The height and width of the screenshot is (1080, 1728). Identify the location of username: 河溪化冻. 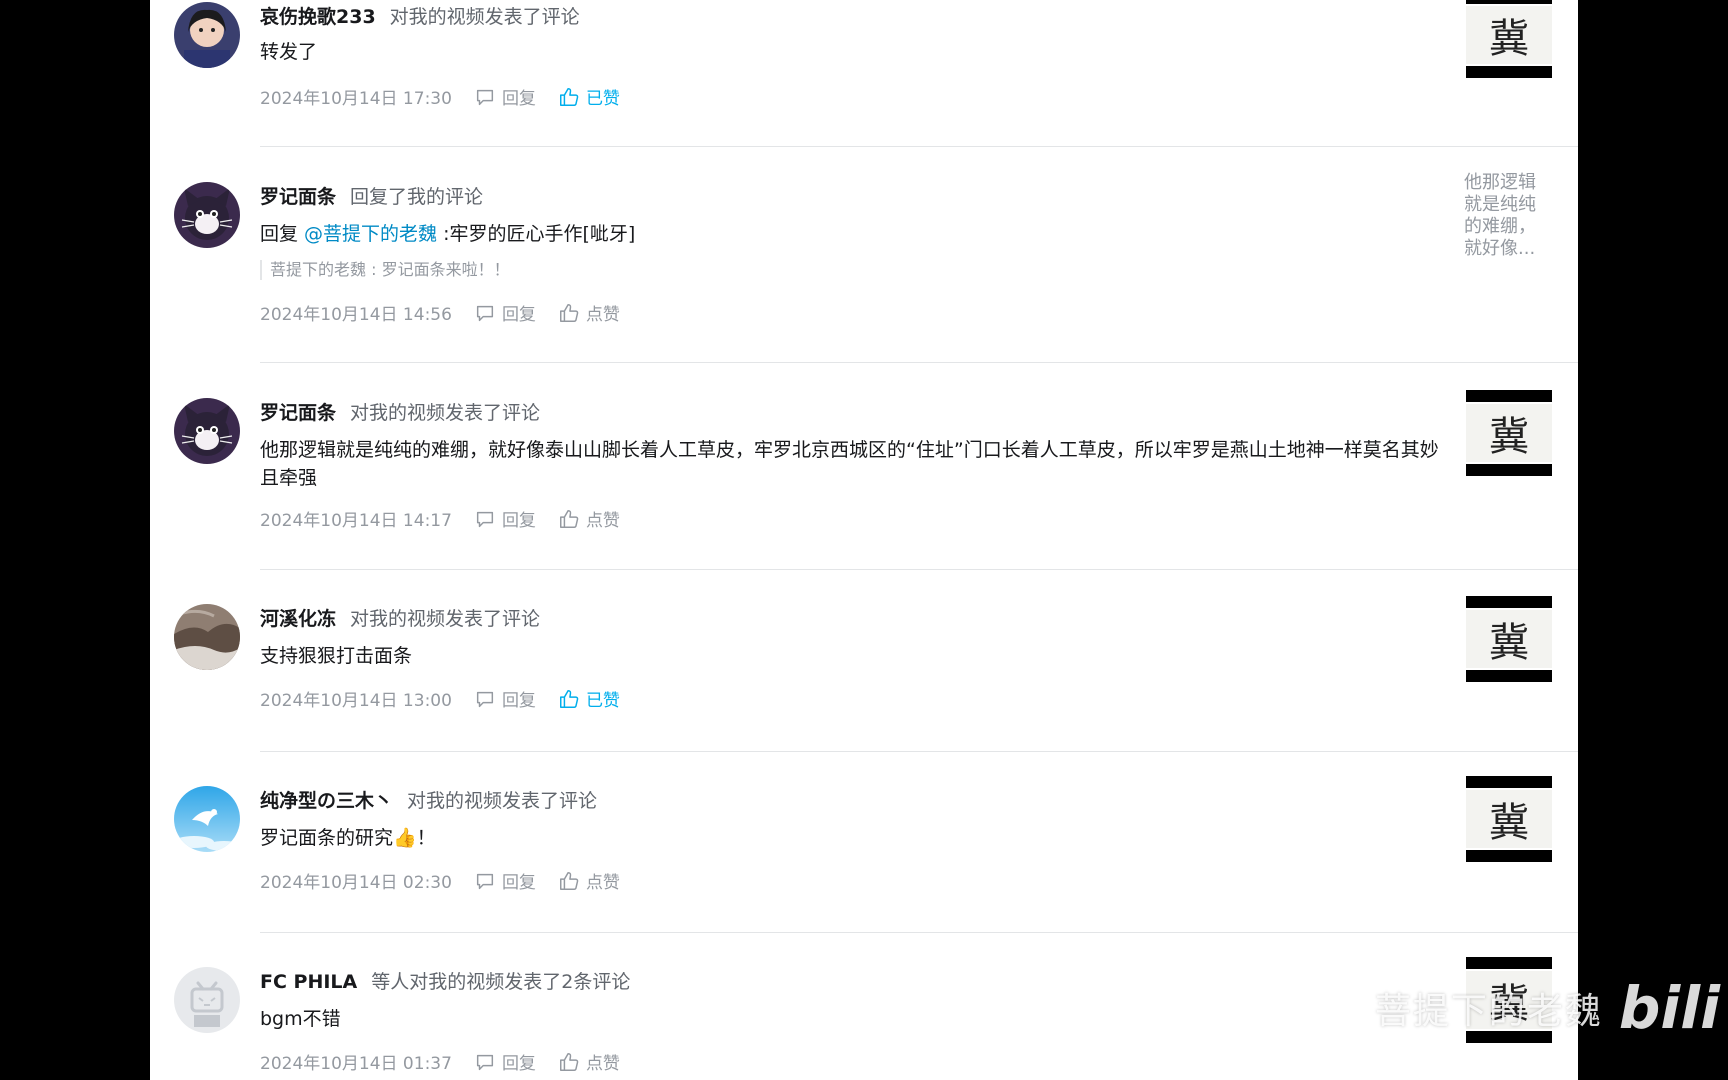
(298, 619).